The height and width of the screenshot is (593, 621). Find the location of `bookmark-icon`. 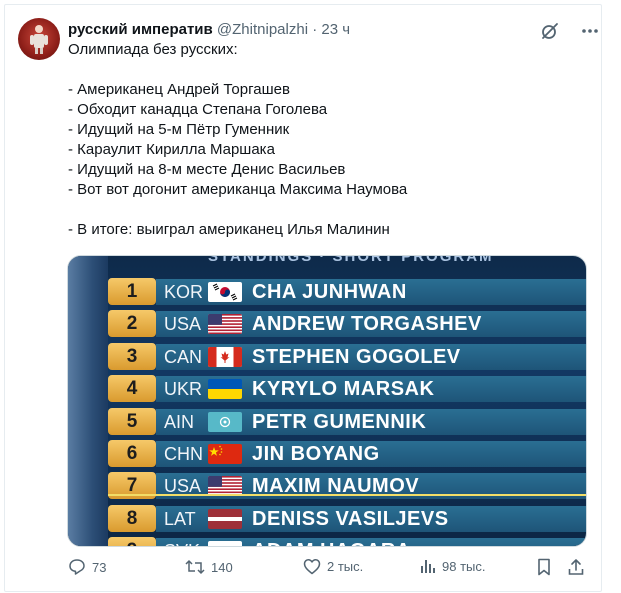

bookmark-icon is located at coordinates (544, 567).